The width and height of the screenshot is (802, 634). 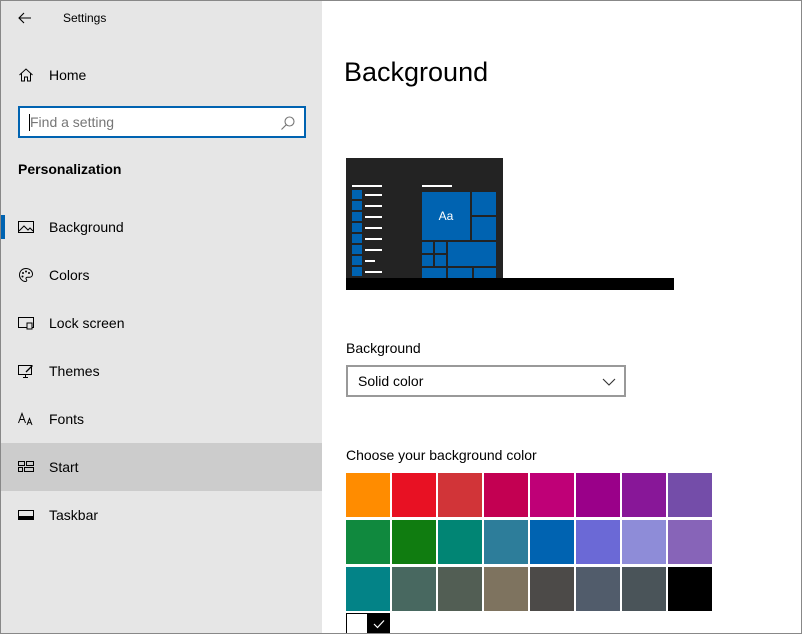 What do you see at coordinates (161, 323) in the screenshot?
I see `sidebar-item-lock-screen: Lock screen` at bounding box center [161, 323].